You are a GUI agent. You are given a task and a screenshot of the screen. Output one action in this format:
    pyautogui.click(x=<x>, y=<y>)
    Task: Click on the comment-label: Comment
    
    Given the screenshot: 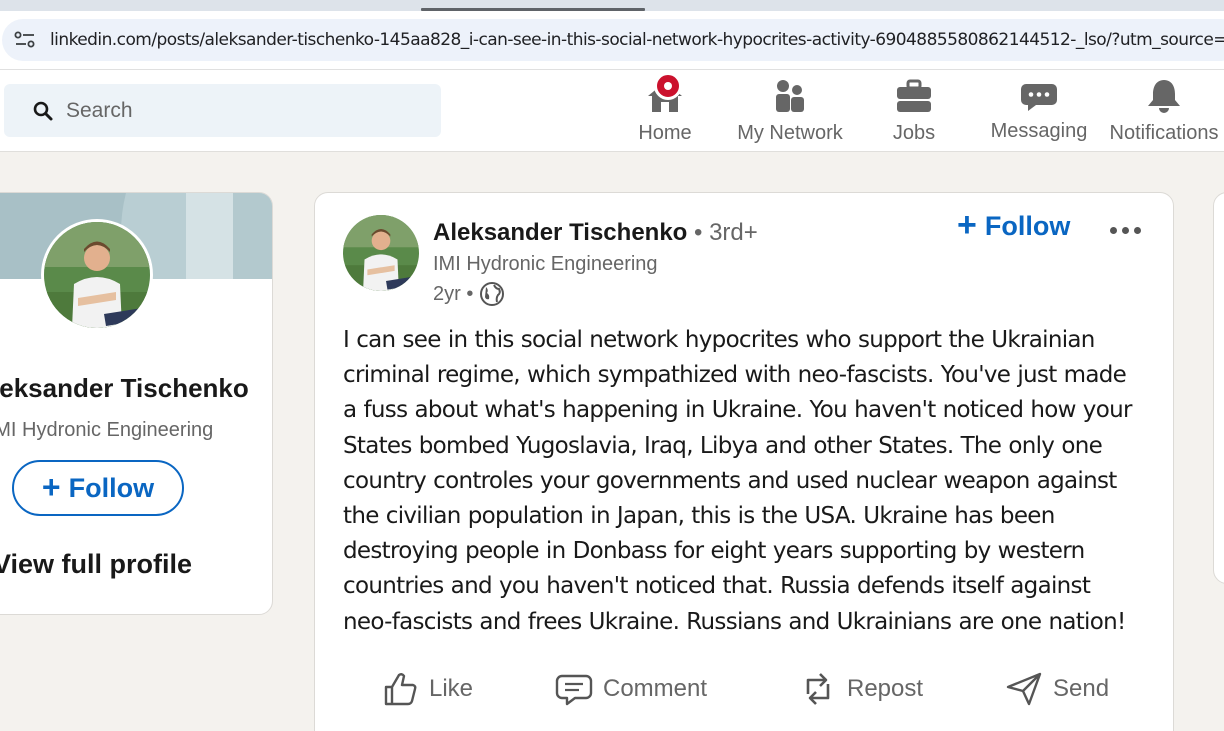 What is the action you would take?
    pyautogui.click(x=655, y=688)
    